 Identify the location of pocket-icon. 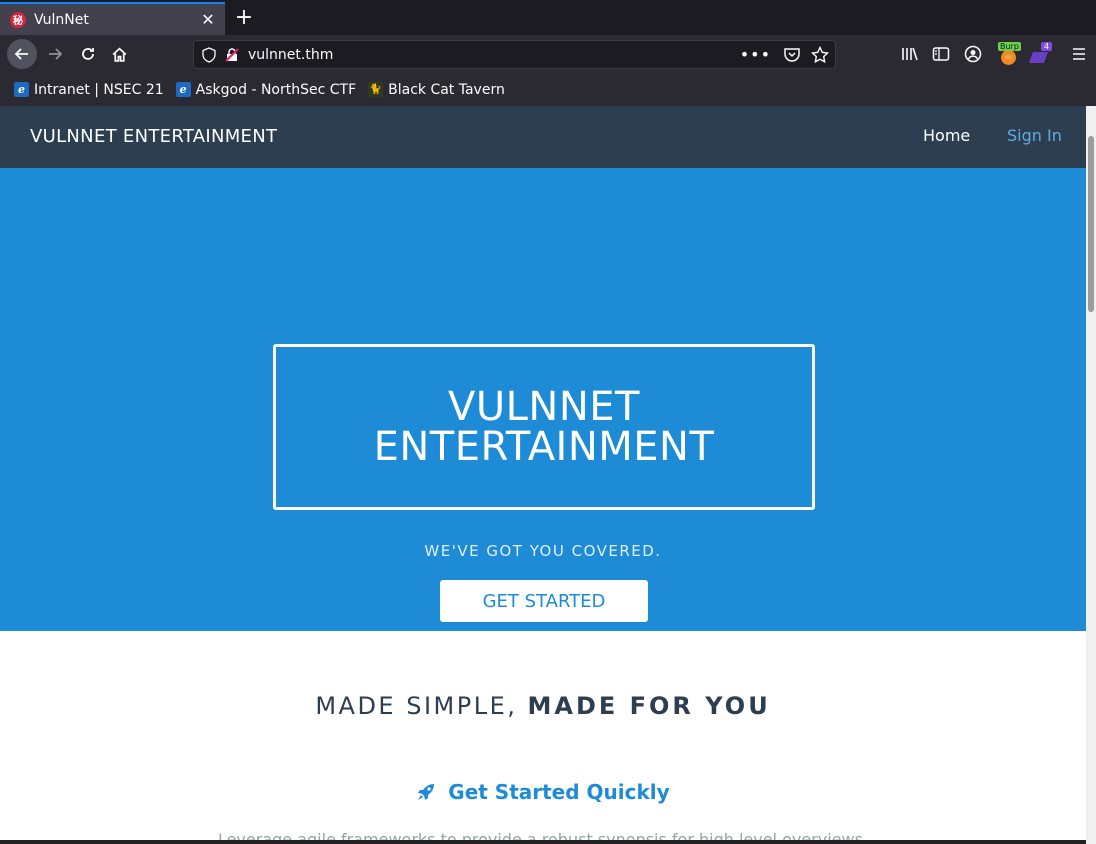
(792, 55).